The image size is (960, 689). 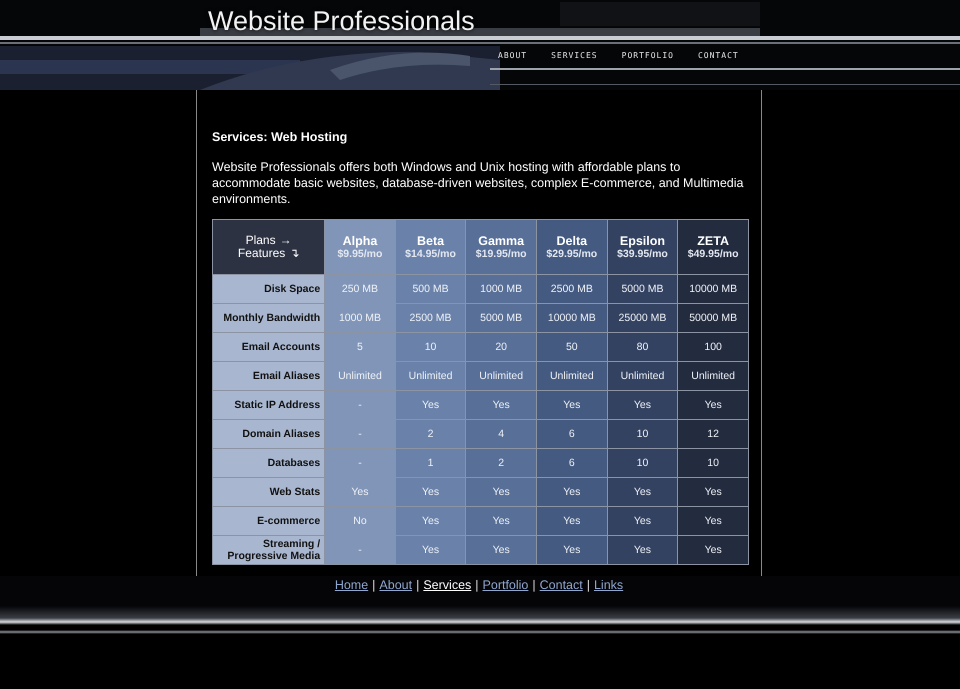 What do you see at coordinates (561, 585) in the screenshot?
I see `footer-link: Contact` at bounding box center [561, 585].